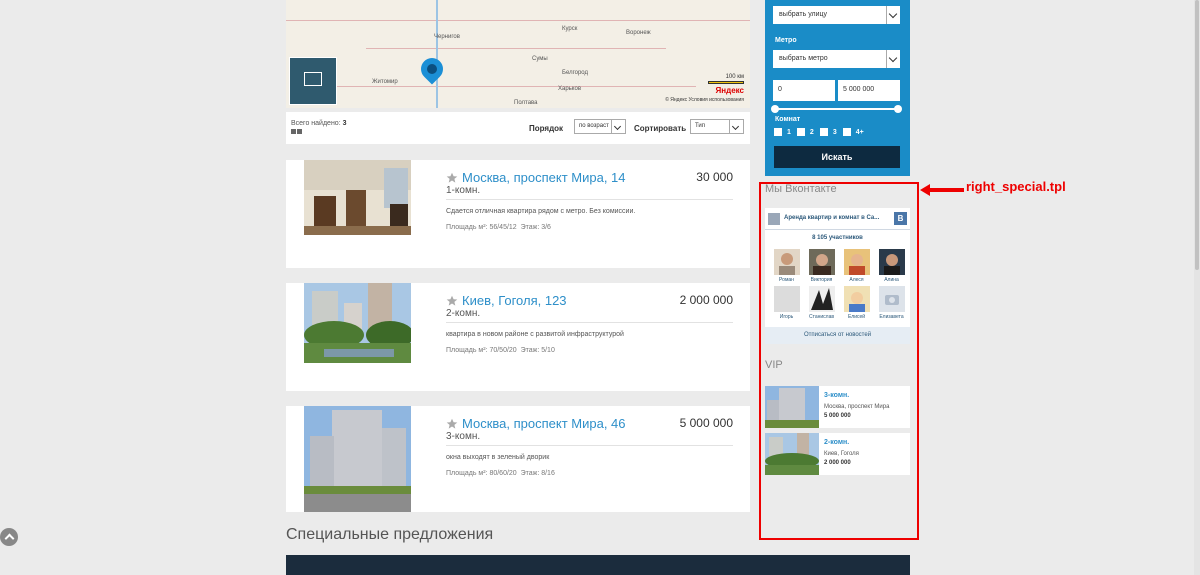 This screenshot has width=1200, height=575. I want to click on metro-select-value: выбрать метро, so click(803, 58).